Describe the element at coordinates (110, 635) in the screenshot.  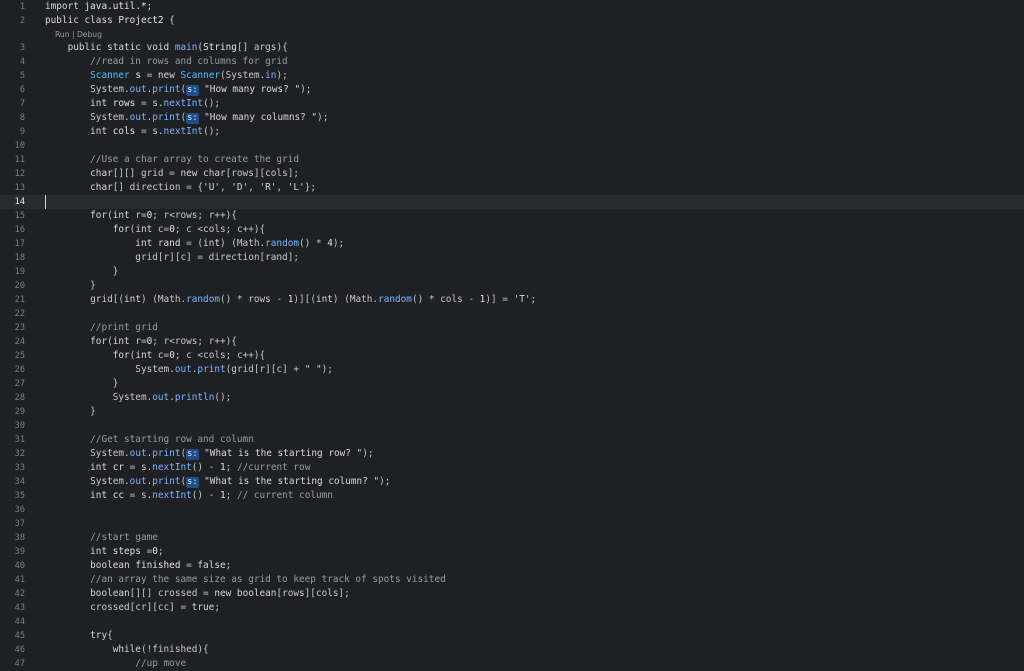
I see `code-token: {` at that location.